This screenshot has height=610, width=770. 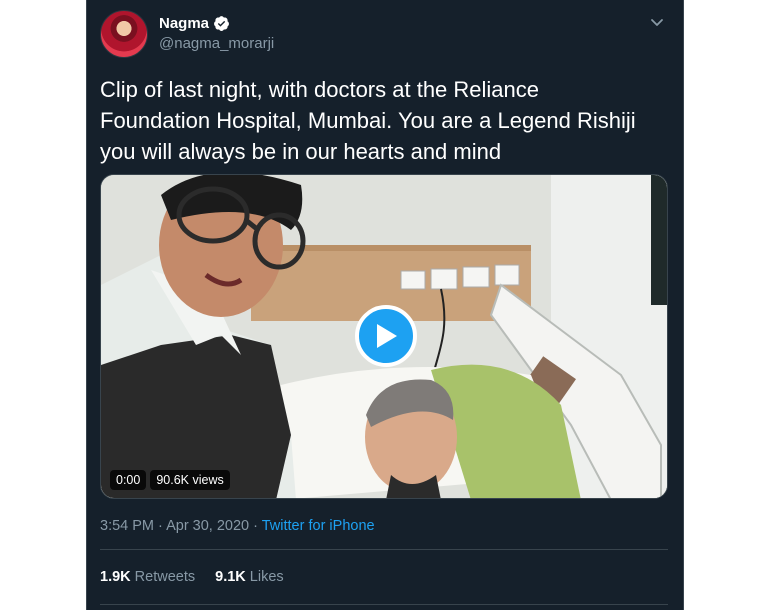 I want to click on likes-label: Likes, so click(x=266, y=577).